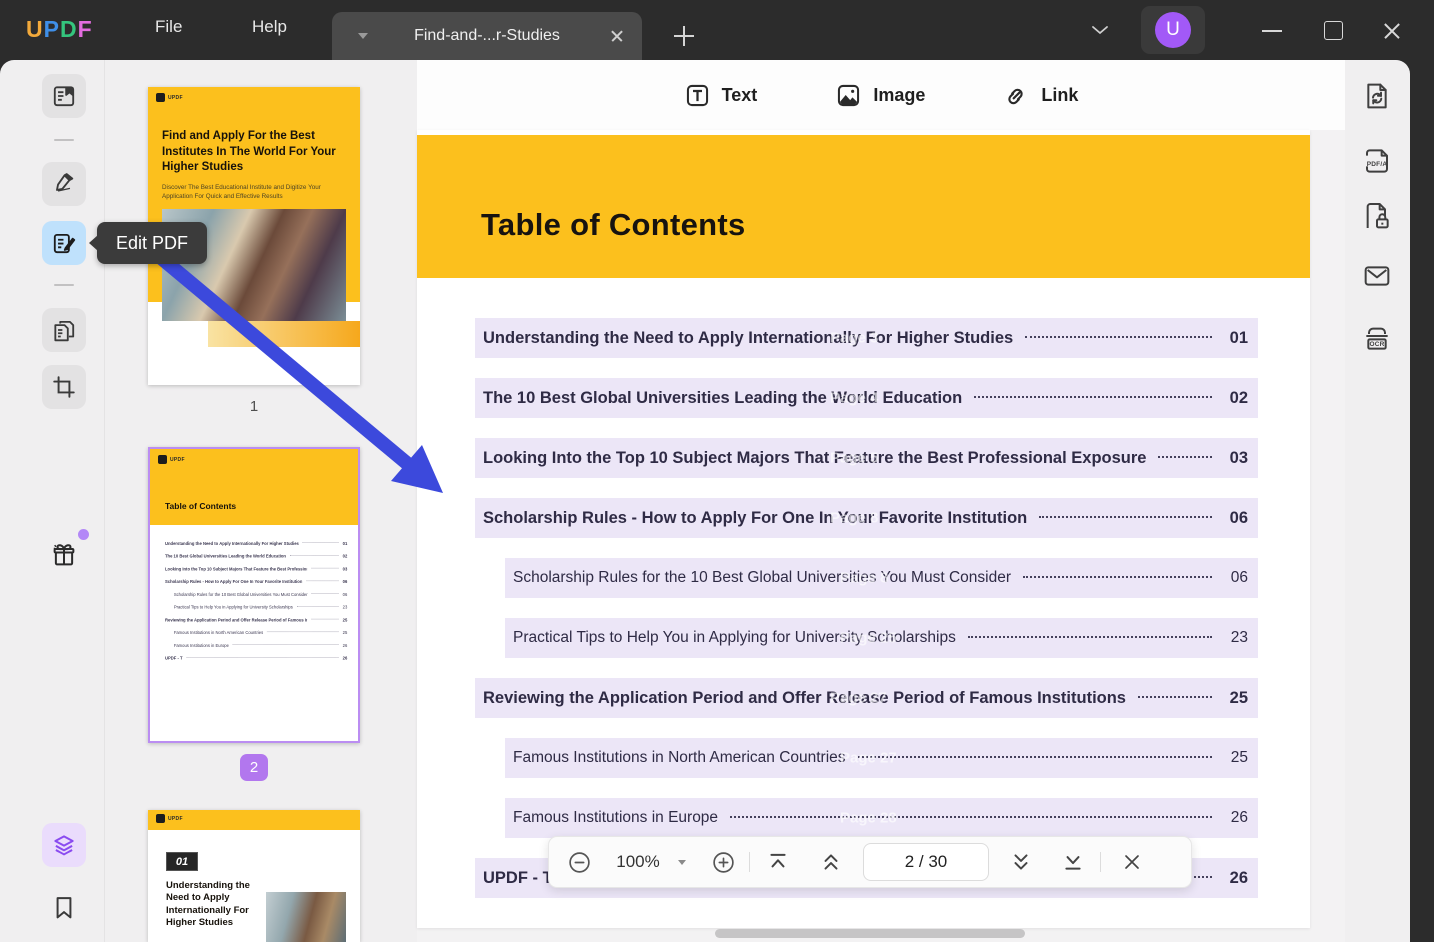 The height and width of the screenshot is (942, 1434). Describe the element at coordinates (1377, 216) in the screenshot. I see `protect-button` at that location.